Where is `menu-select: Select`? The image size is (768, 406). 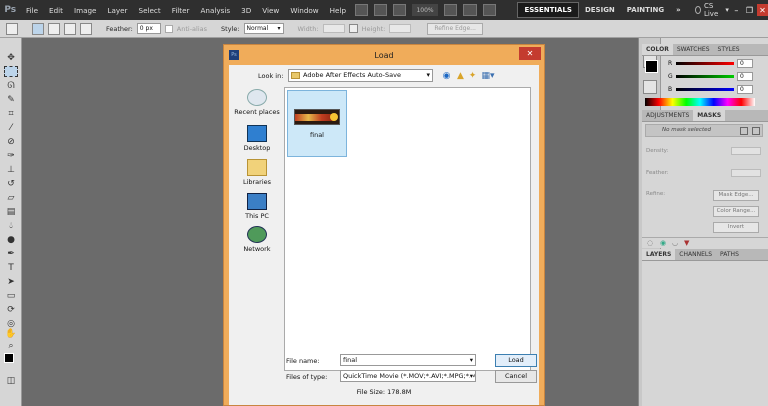 menu-select: Select is located at coordinates (149, 10).